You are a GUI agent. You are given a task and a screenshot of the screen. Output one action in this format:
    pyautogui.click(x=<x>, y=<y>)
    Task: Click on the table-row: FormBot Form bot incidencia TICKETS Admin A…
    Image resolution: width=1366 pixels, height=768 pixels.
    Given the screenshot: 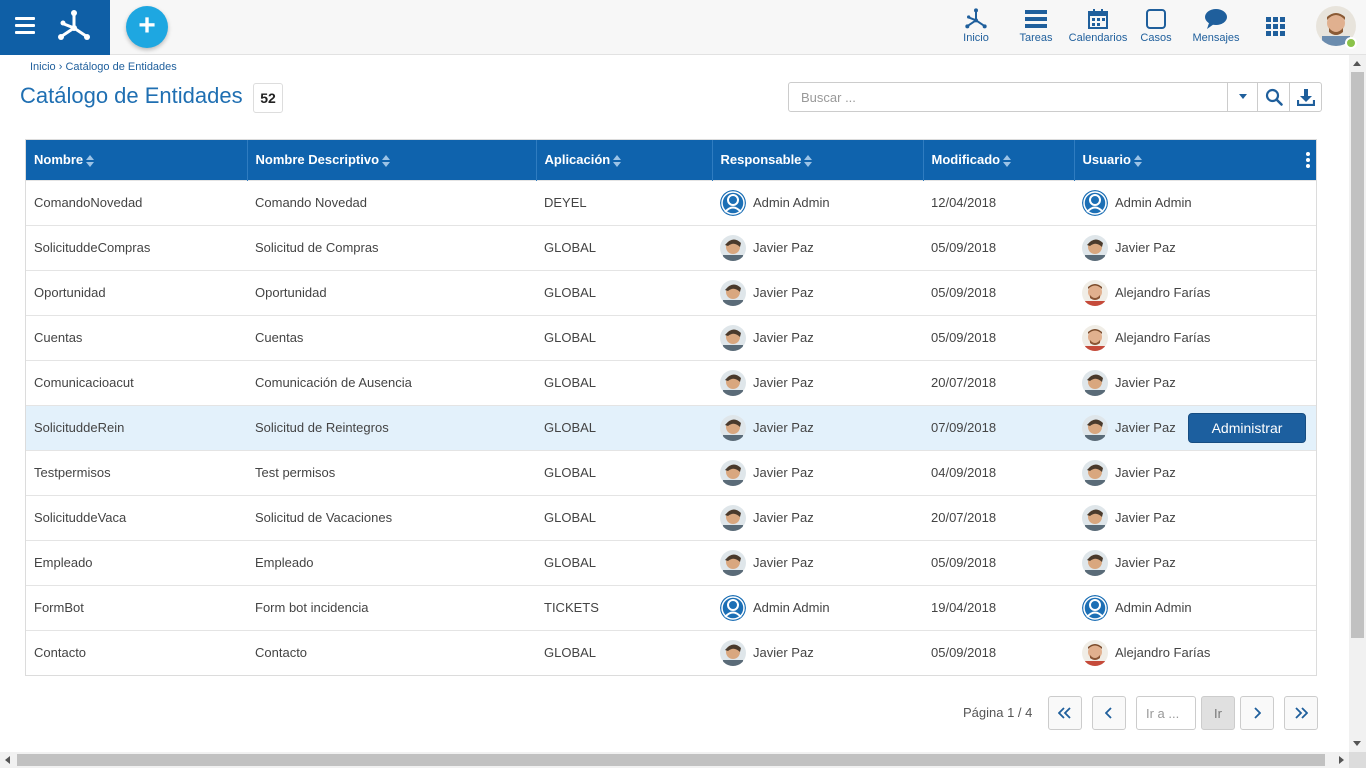 What is the action you would take?
    pyautogui.click(x=671, y=607)
    